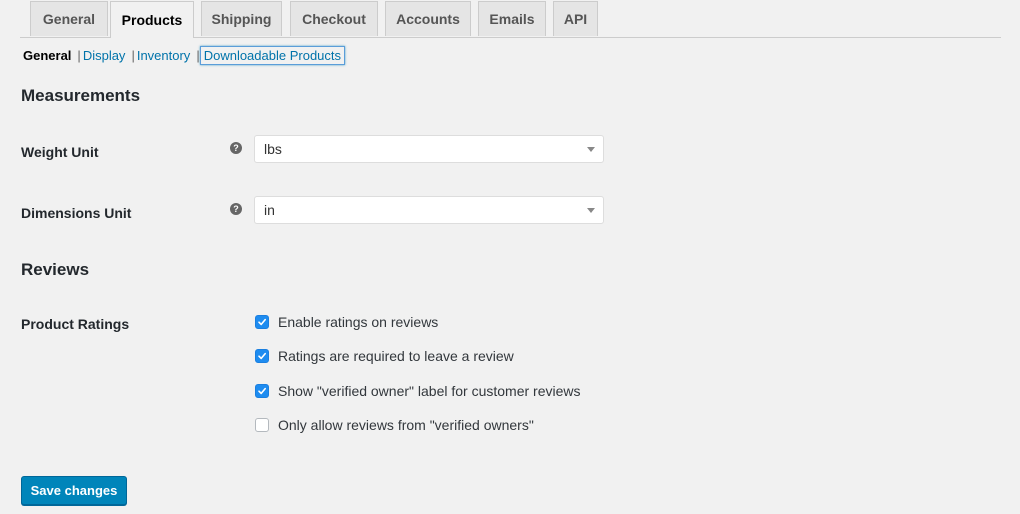 This screenshot has height=514, width=1020. I want to click on subnav-link-display: Display, so click(104, 55).